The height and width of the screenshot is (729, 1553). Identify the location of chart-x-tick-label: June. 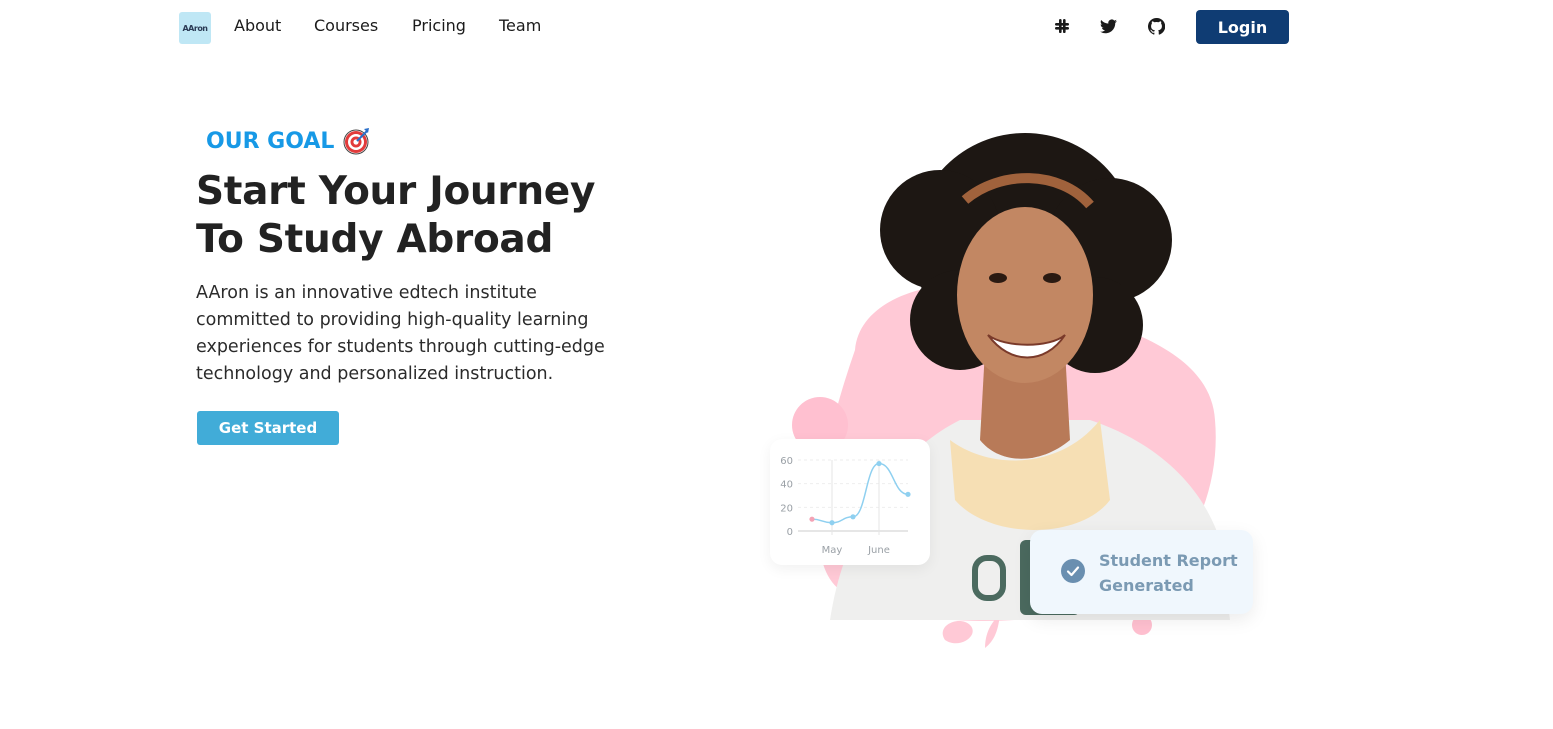
(878, 550).